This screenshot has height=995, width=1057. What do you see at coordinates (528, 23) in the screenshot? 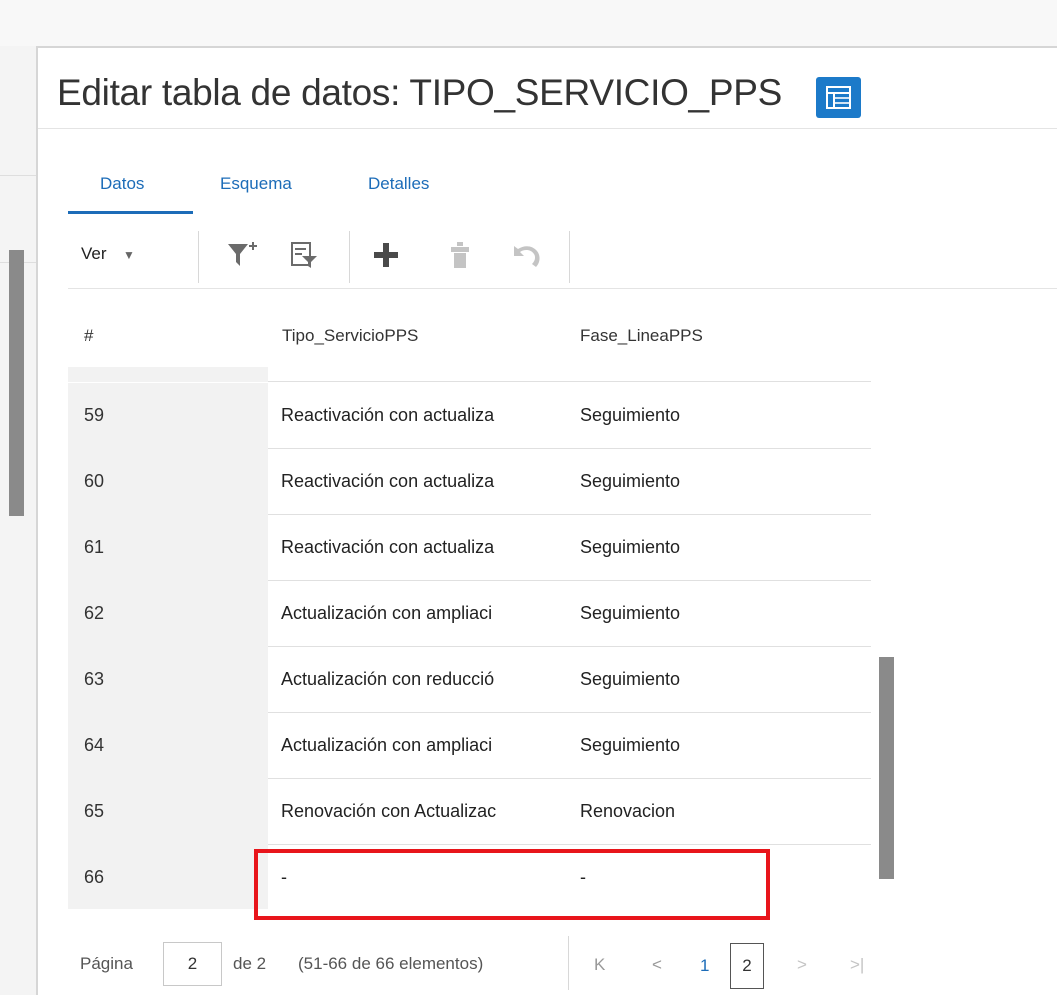
I see `top-strip` at bounding box center [528, 23].